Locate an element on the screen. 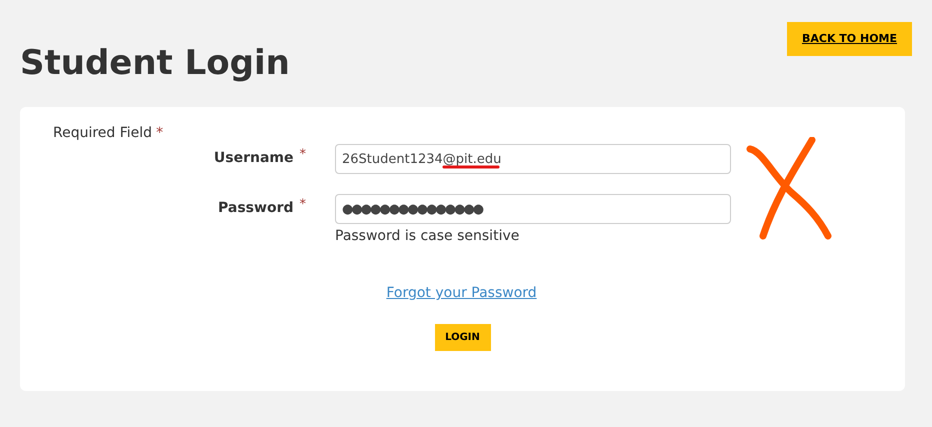 The height and width of the screenshot is (427, 932). login-button: LOGIN is located at coordinates (462, 337).